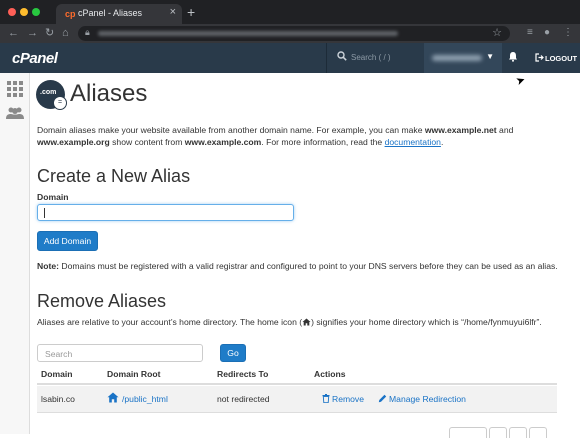 The width and height of the screenshot is (580, 438). What do you see at coordinates (24, 12) in the screenshot?
I see `minimize-window-icon` at bounding box center [24, 12].